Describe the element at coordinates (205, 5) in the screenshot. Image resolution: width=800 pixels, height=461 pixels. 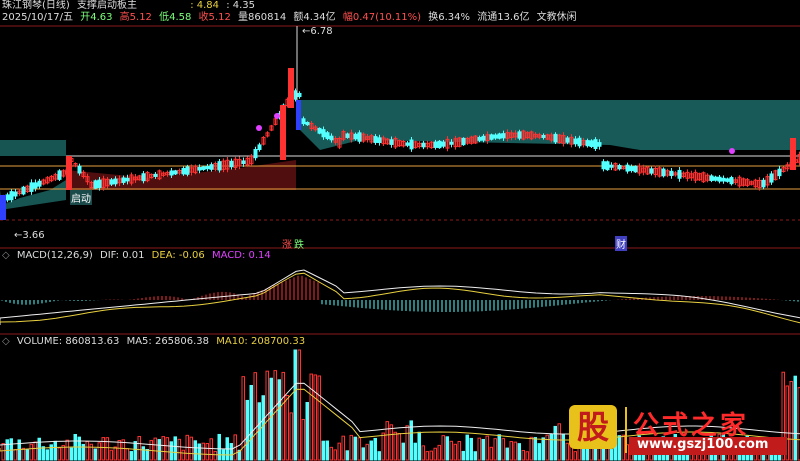
I see `indicator-val-1: : 4.84` at that location.